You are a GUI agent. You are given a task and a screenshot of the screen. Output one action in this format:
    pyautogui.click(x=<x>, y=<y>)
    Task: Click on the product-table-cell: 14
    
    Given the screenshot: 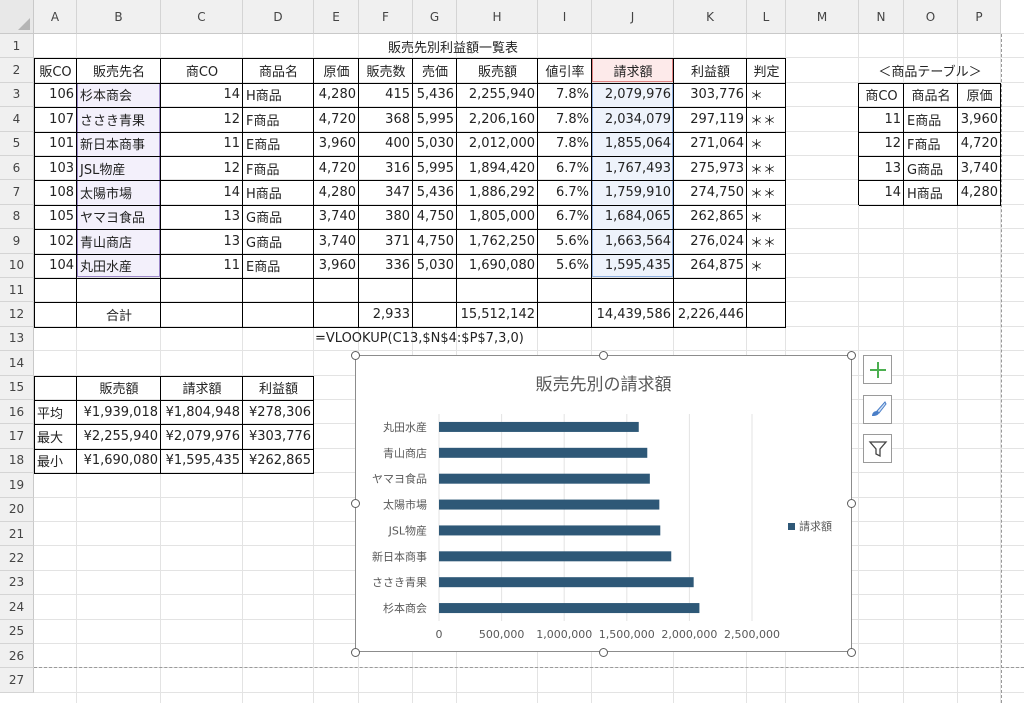 What is the action you would take?
    pyautogui.click(x=881, y=192)
    